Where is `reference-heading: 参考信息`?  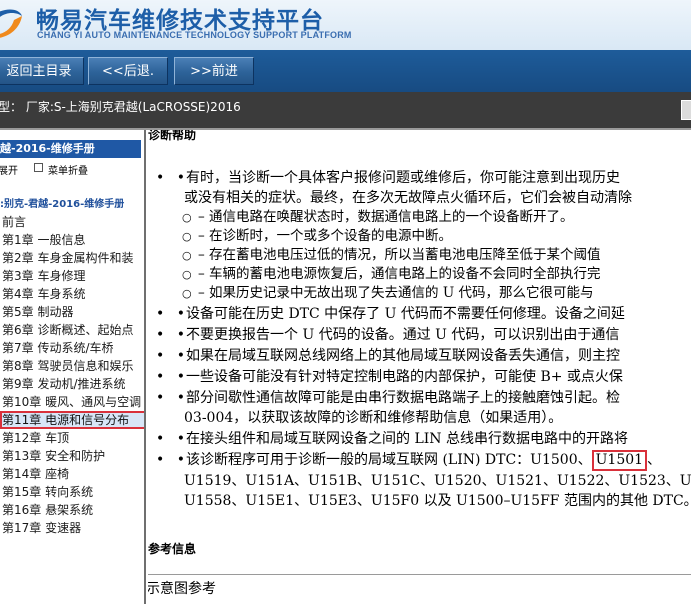 reference-heading: 参考信息 is located at coordinates (172, 549).